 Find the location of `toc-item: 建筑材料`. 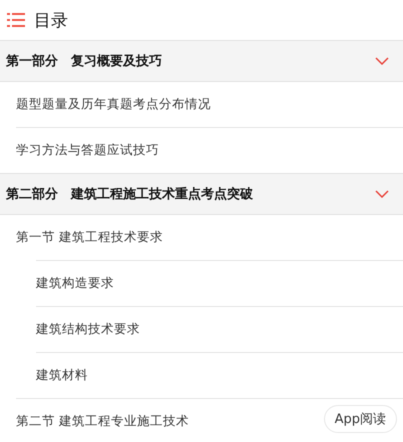

toc-item: 建筑材料 is located at coordinates (219, 375).